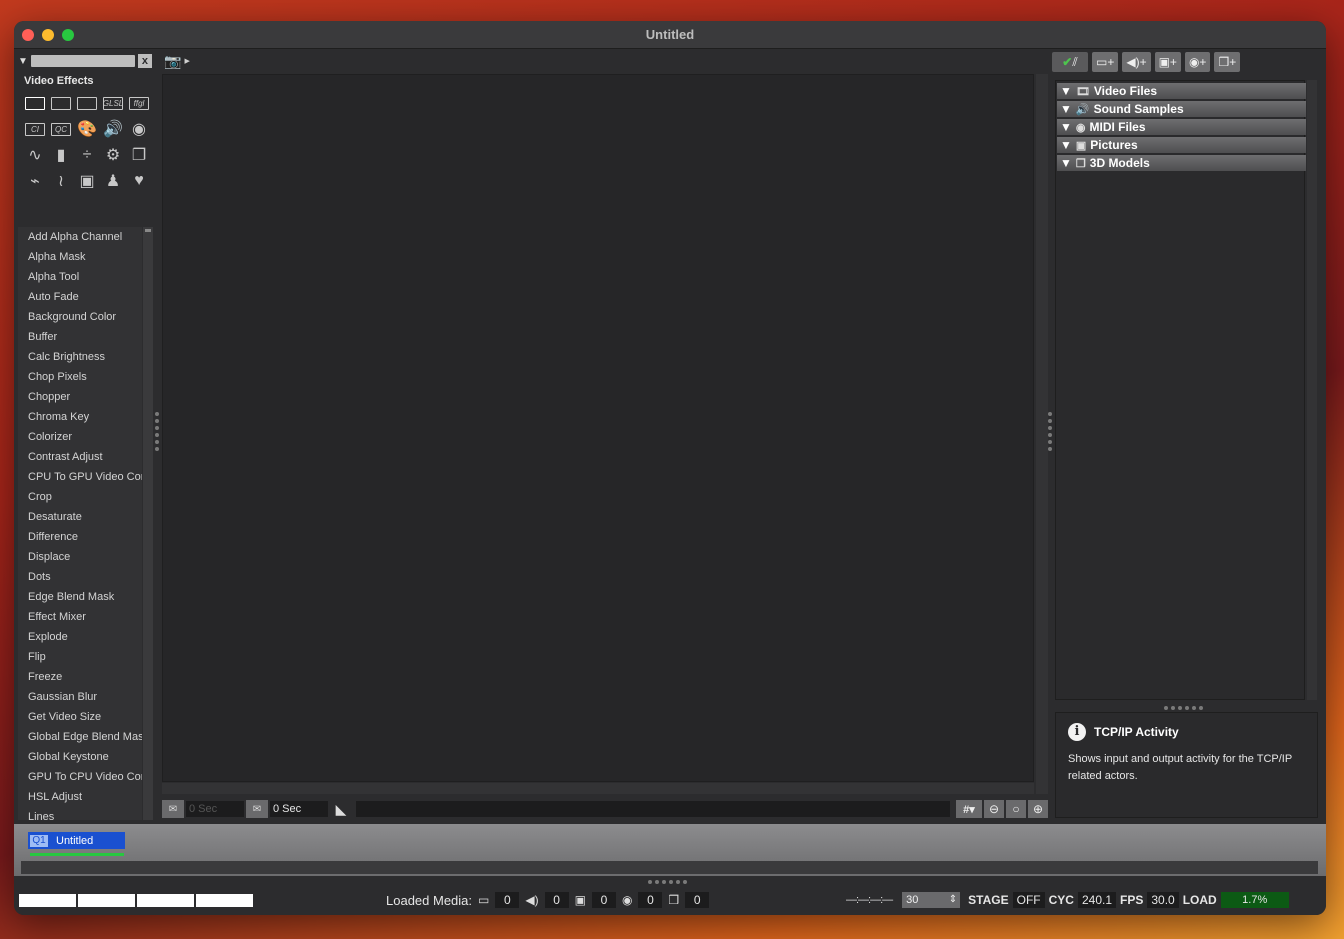  Describe the element at coordinates (1227, 62) in the screenshot. I see `add-3d-model-button: ❒+` at that location.